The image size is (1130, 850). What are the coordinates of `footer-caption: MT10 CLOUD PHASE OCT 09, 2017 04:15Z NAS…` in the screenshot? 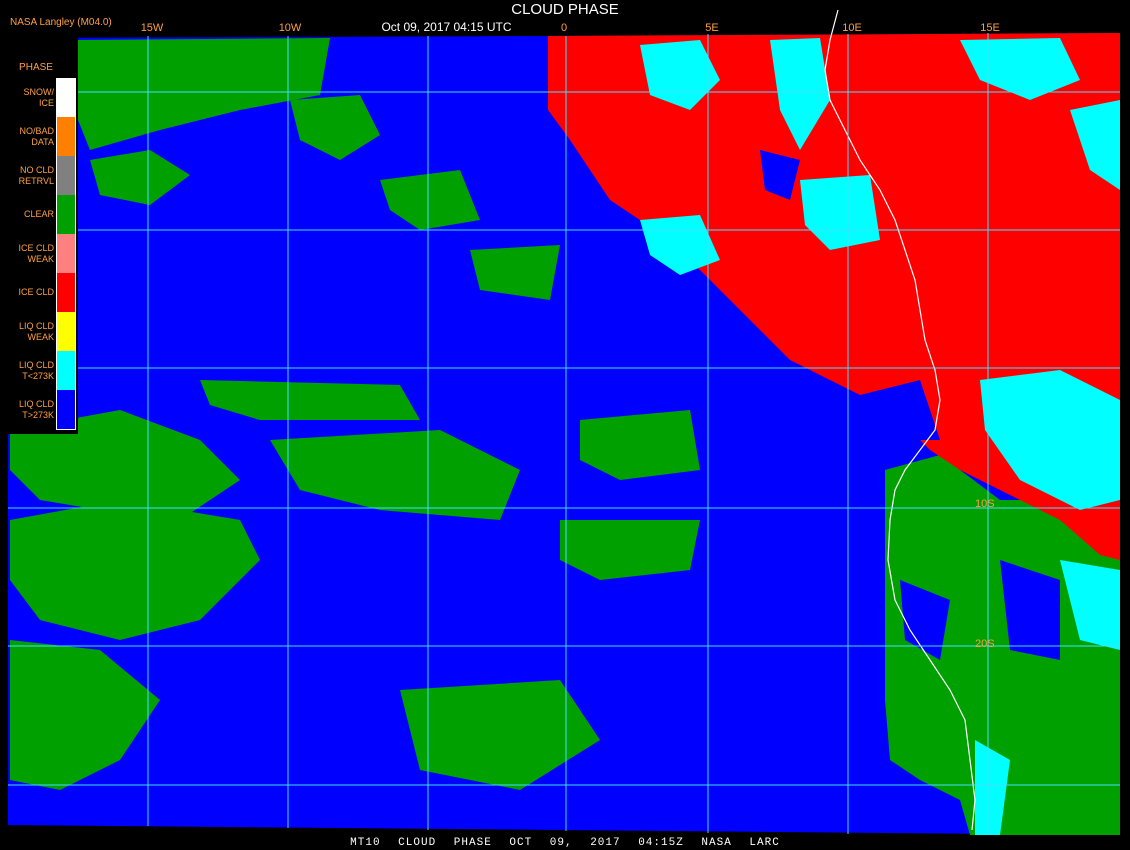 It's located at (565, 843).